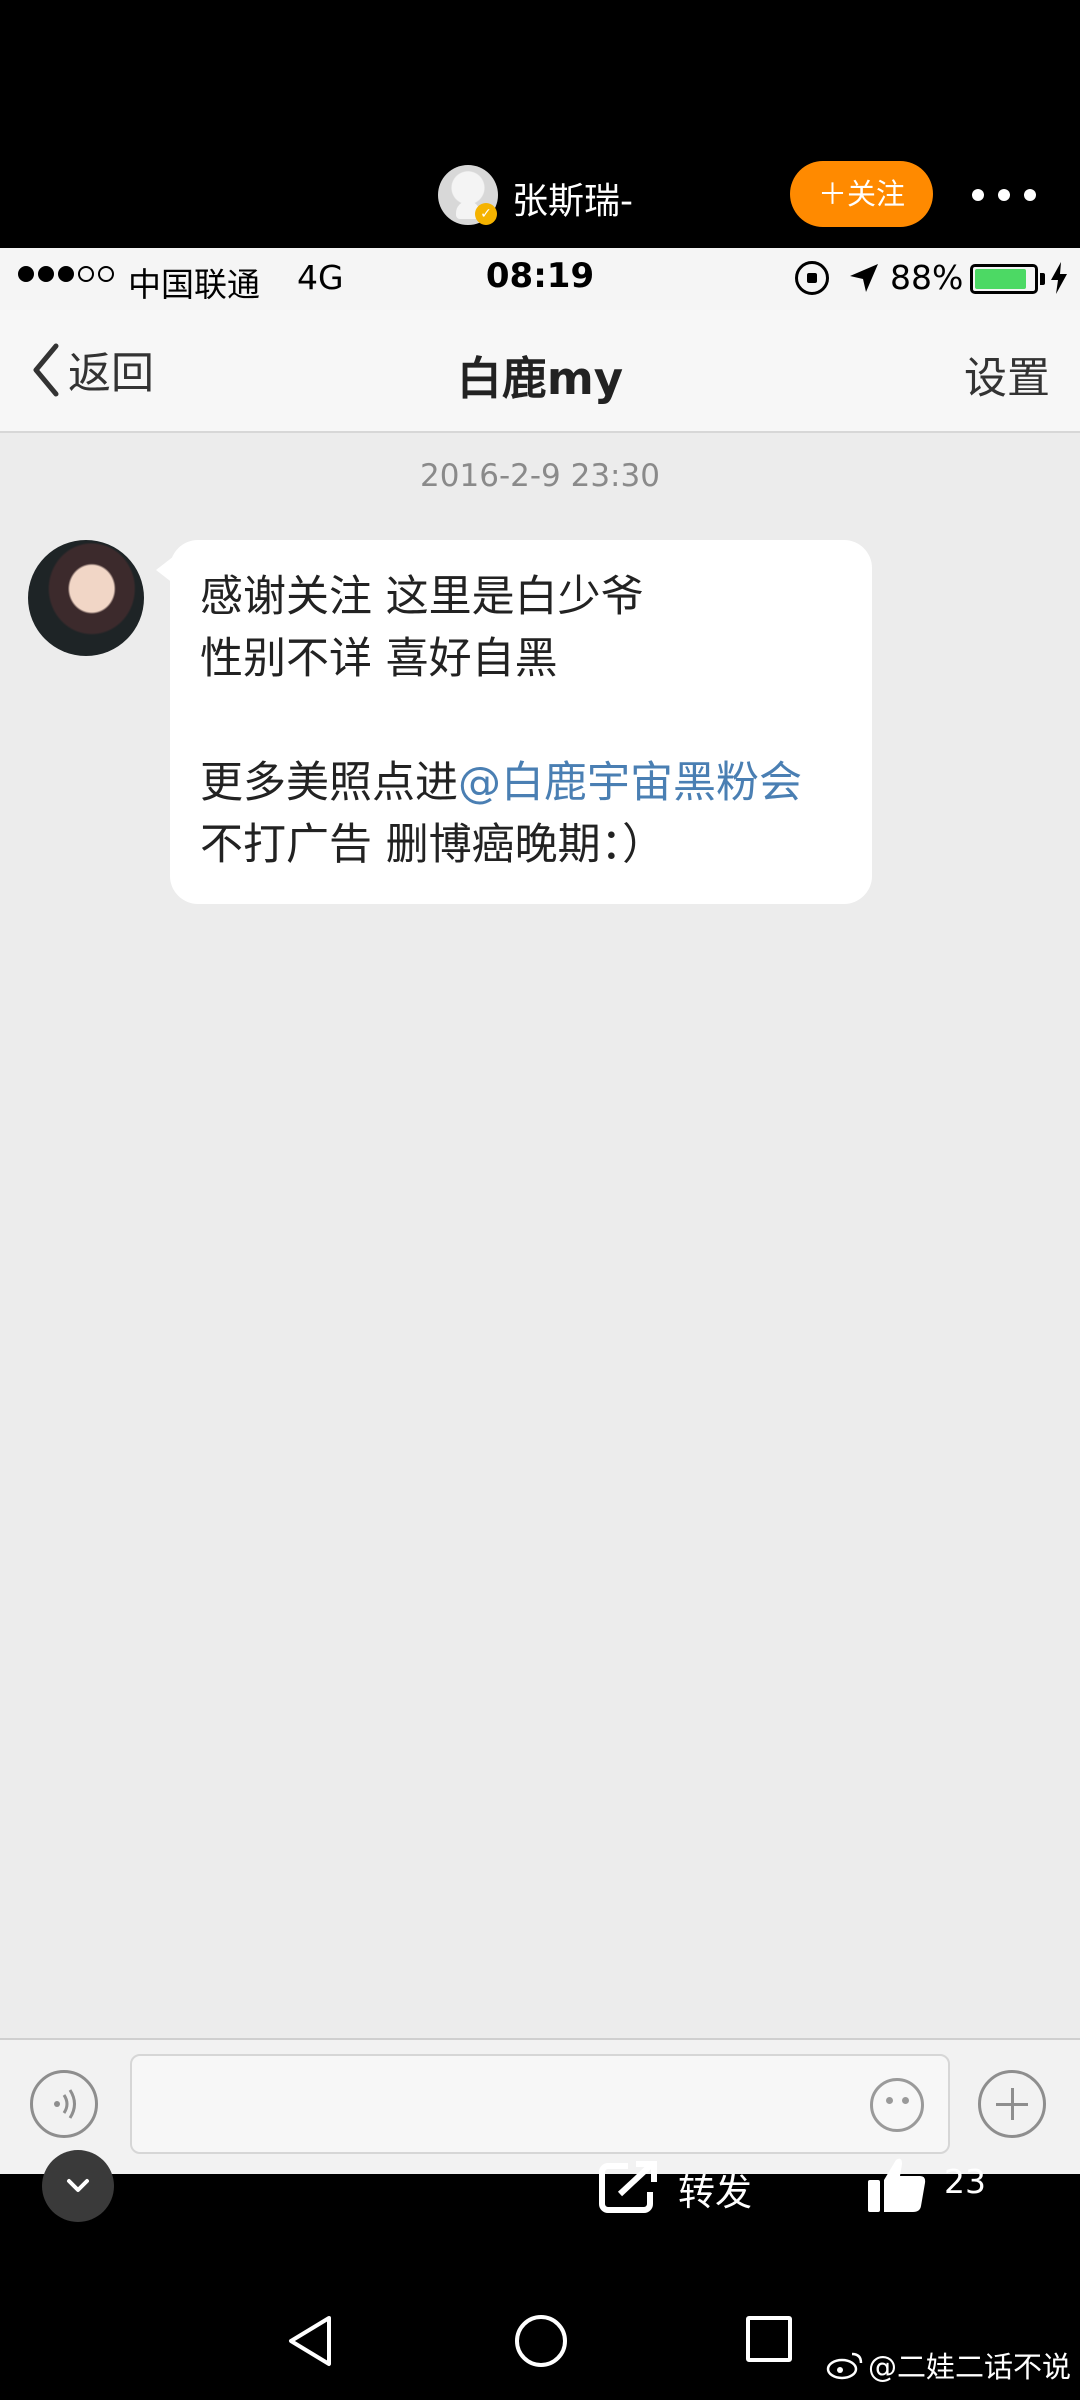 The width and height of the screenshot is (1080, 2400). I want to click on repost-label: 转发, so click(715, 2189).